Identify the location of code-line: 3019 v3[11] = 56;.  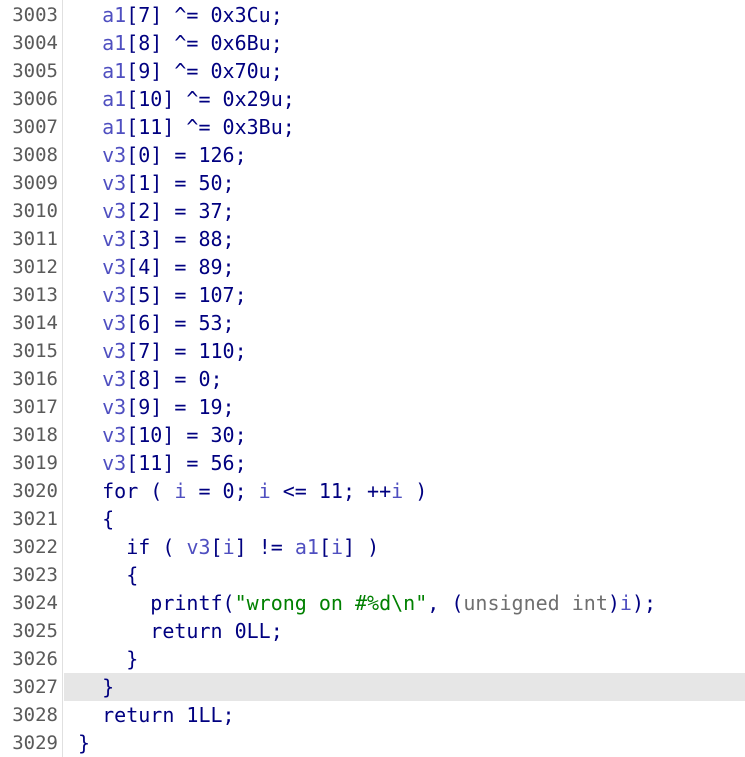
(372, 463).